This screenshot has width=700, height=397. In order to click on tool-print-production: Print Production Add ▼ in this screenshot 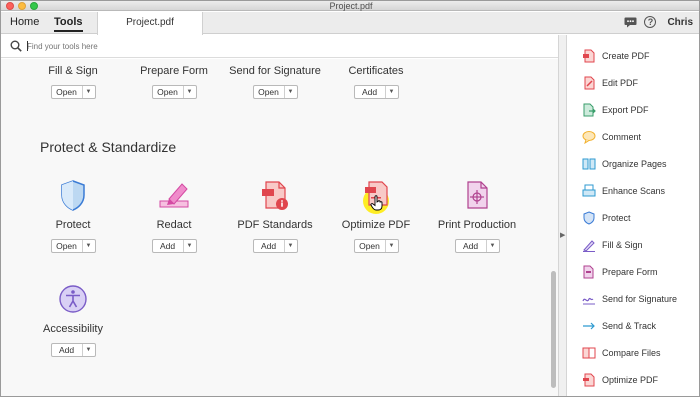, I will do `click(477, 215)`.